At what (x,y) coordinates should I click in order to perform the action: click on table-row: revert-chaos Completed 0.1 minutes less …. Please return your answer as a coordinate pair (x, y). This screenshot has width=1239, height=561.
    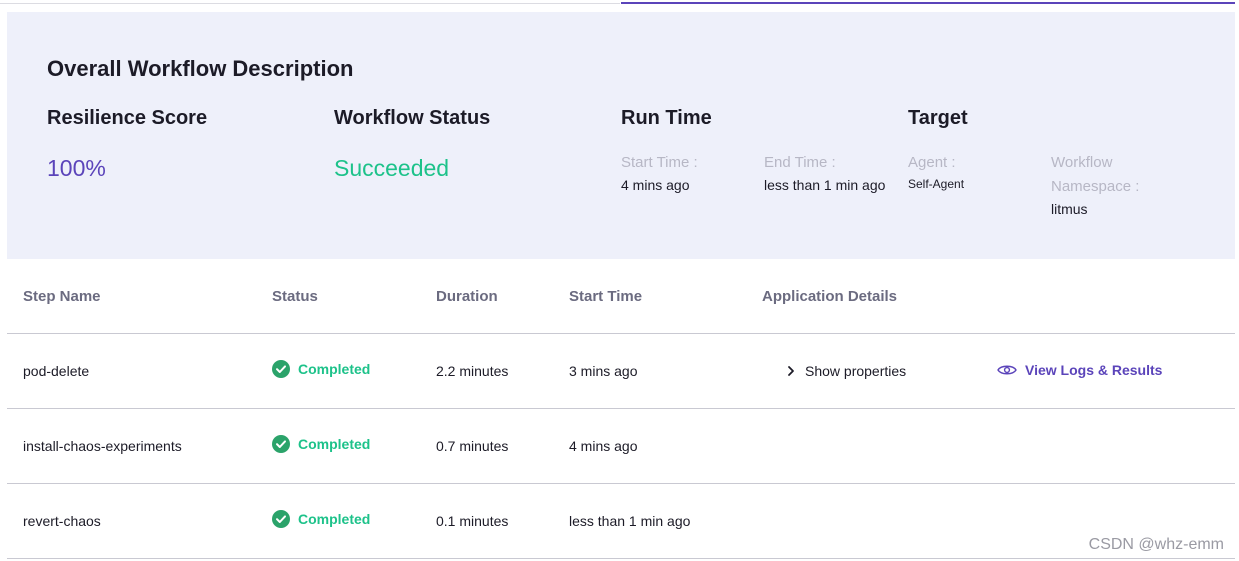
    Looking at the image, I should click on (621, 521).